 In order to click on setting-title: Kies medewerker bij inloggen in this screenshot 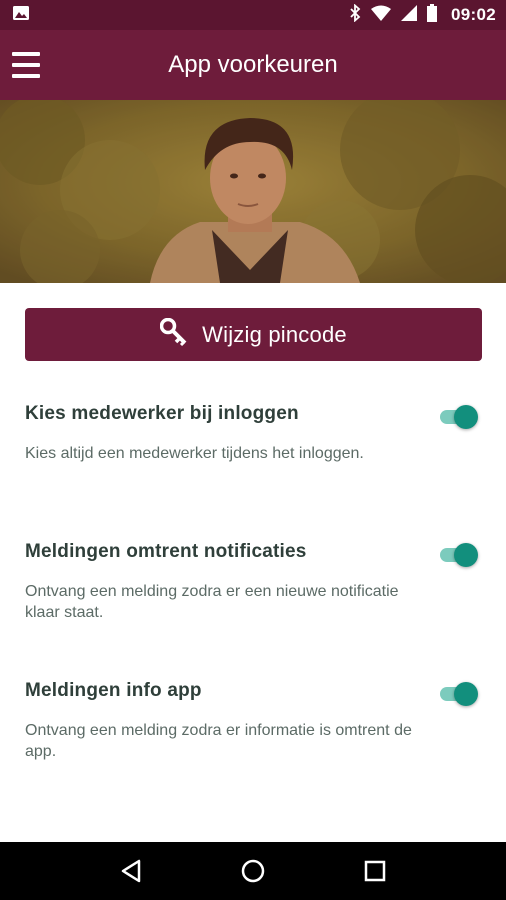, I will do `click(162, 413)`.